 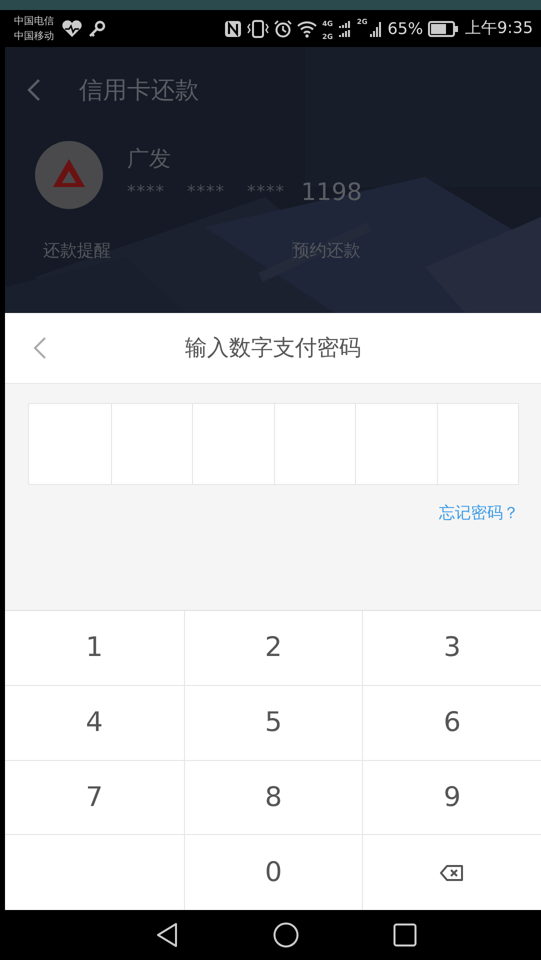 What do you see at coordinates (34, 37) in the screenshot?
I see `carrier-name: 中国移动` at bounding box center [34, 37].